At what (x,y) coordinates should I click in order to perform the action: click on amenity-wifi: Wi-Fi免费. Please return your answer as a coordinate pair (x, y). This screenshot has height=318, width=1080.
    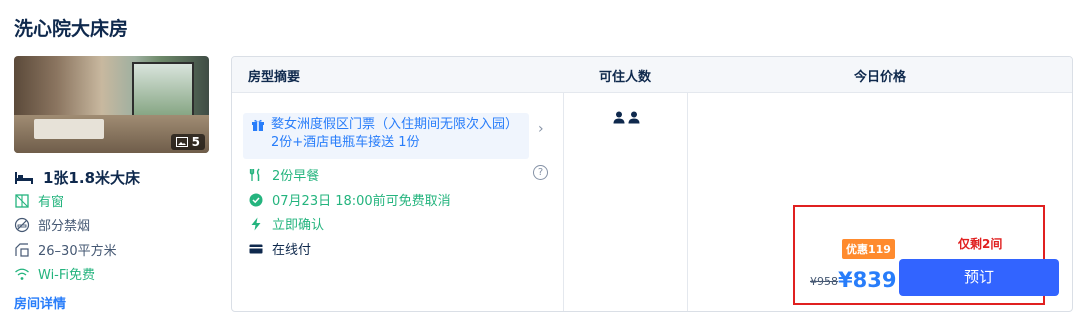
    Looking at the image, I should click on (54, 273).